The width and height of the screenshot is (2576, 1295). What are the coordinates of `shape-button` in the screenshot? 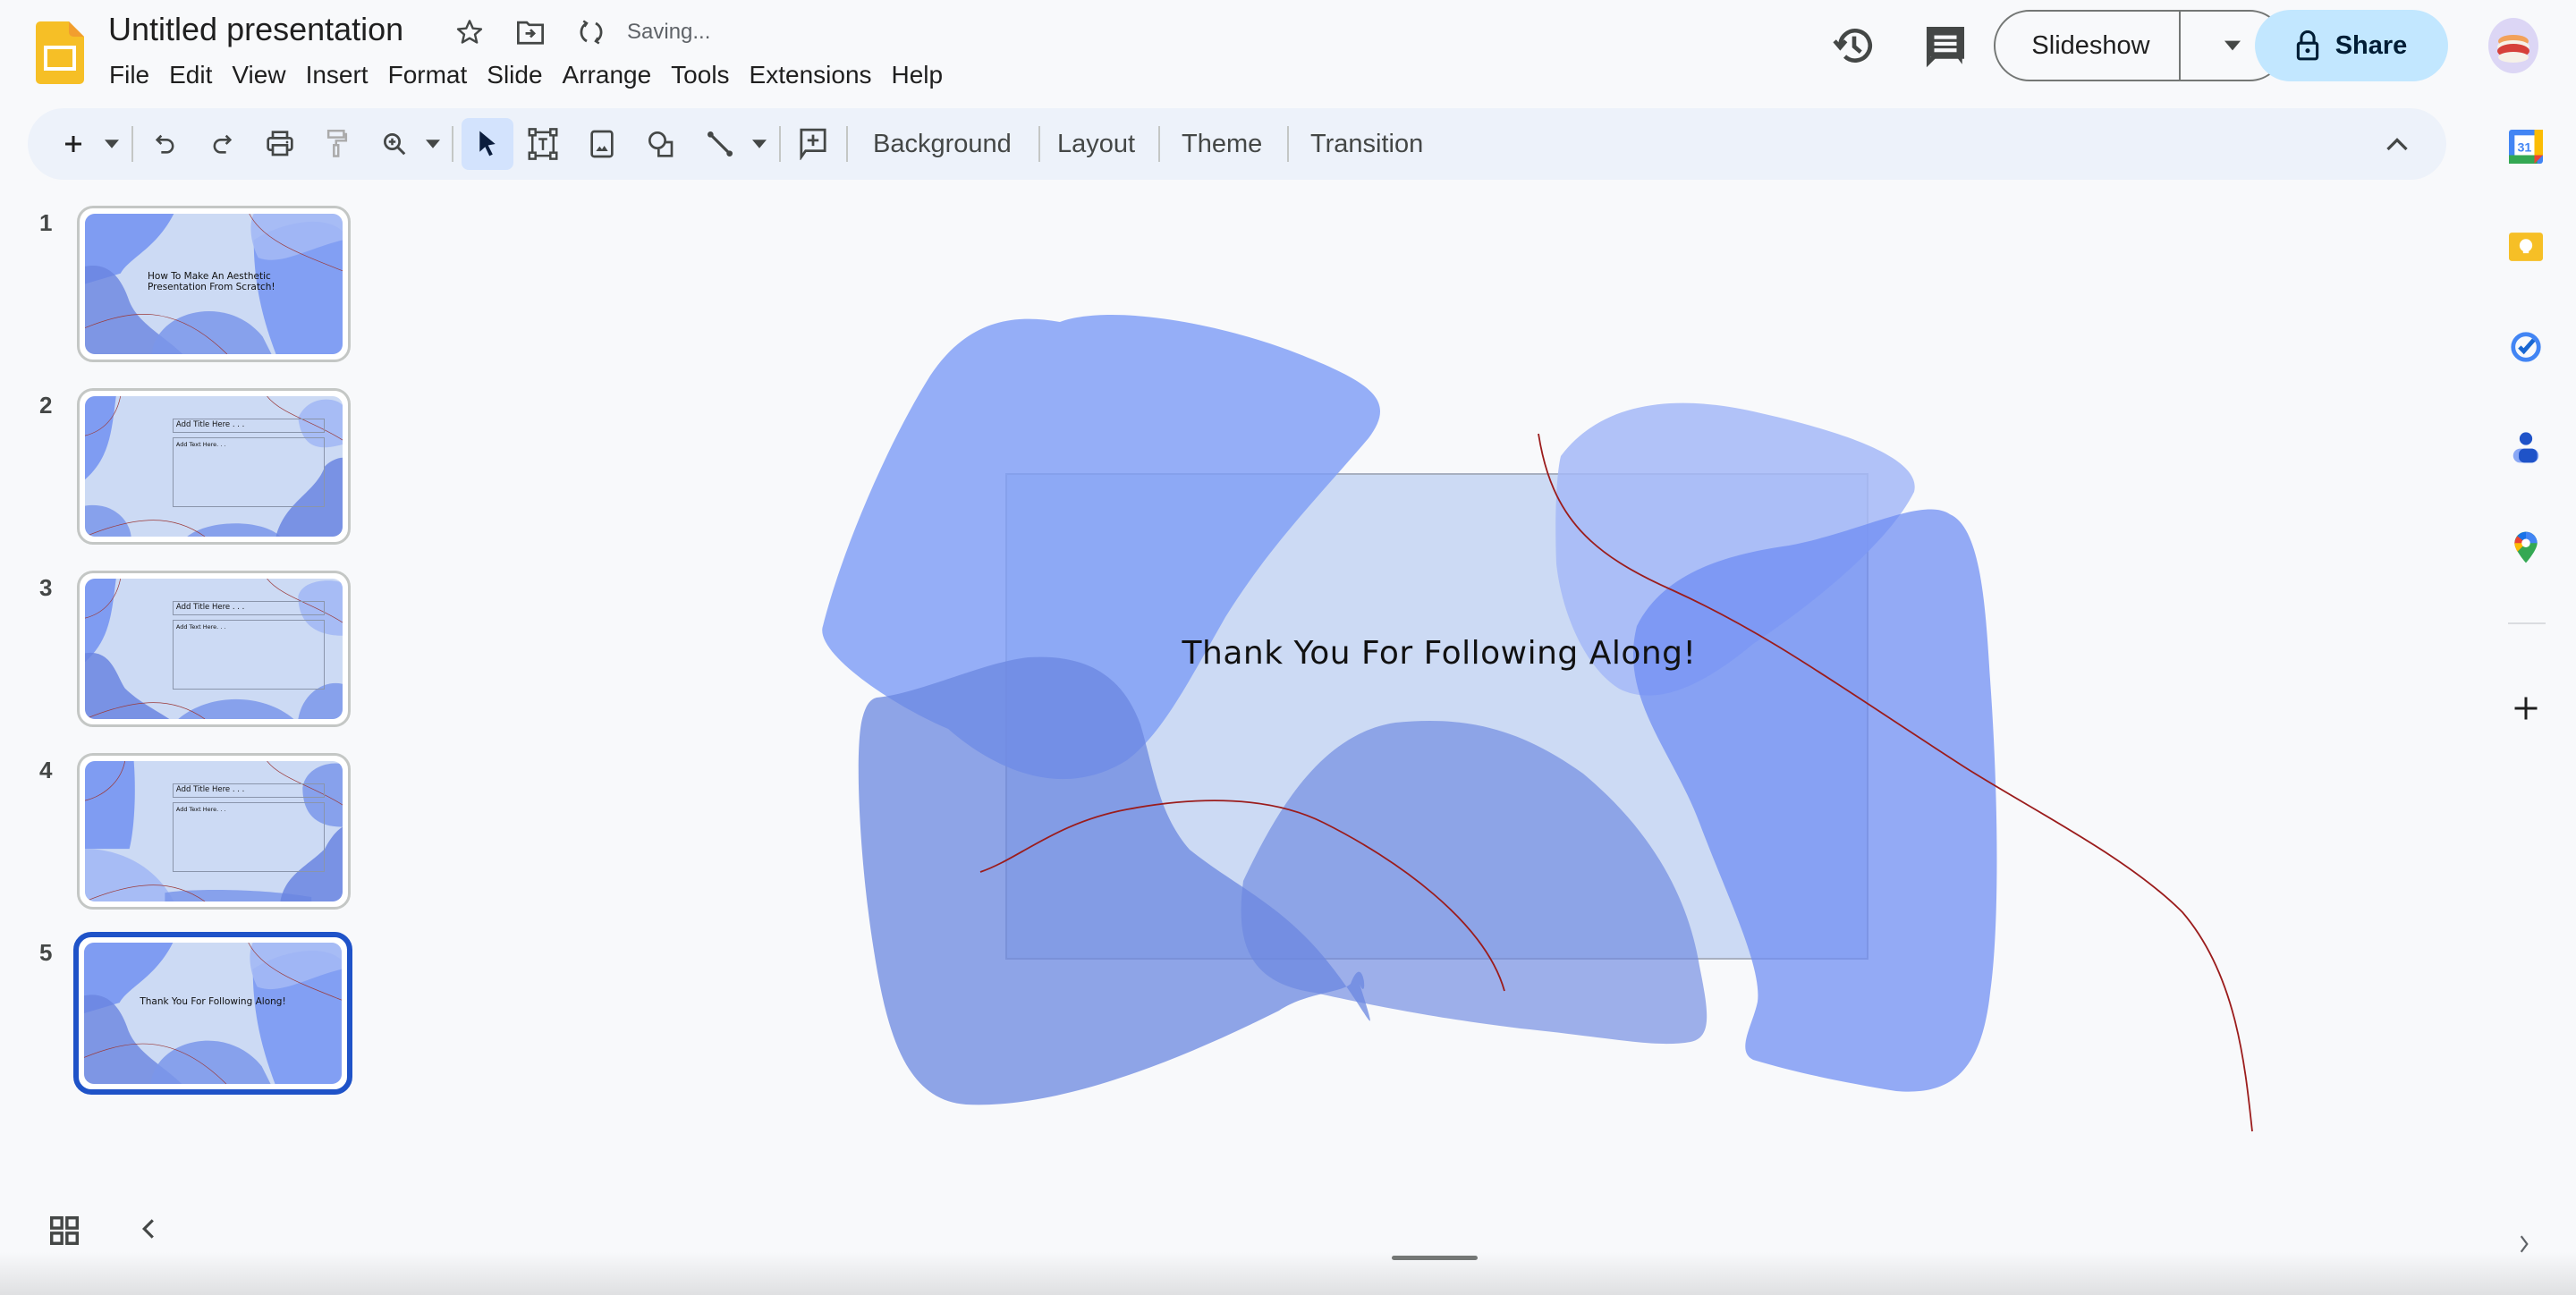 It's located at (661, 144).